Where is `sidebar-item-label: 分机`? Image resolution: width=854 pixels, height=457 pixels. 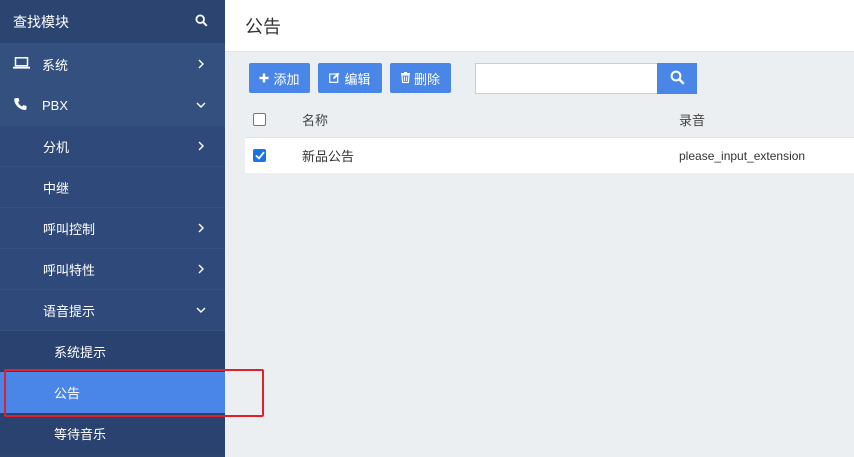
sidebar-item-label: 分机 is located at coordinates (56, 147).